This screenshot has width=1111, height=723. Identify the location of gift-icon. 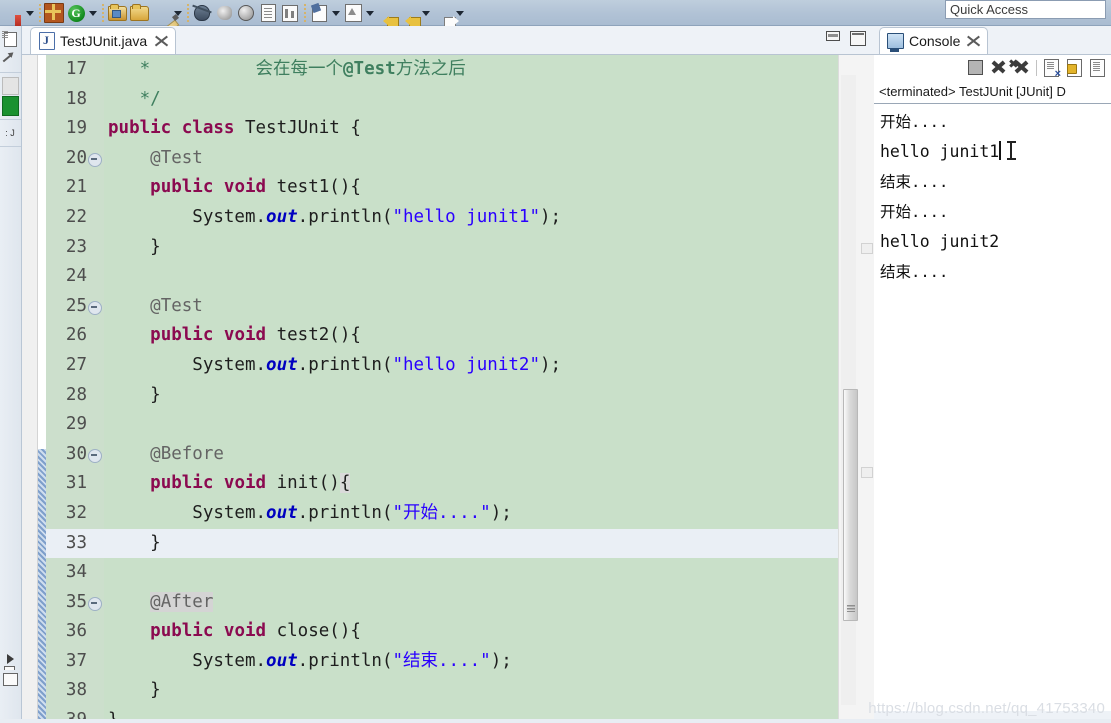
(54, 13).